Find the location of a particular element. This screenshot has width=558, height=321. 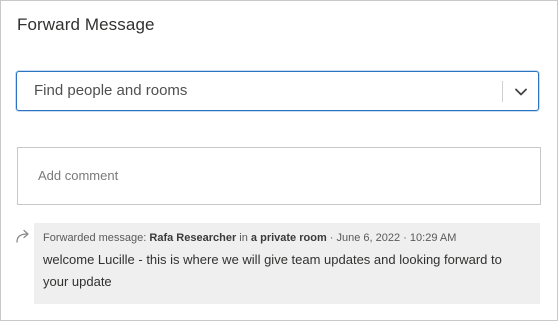

people-room-picker is located at coordinates (277, 91).